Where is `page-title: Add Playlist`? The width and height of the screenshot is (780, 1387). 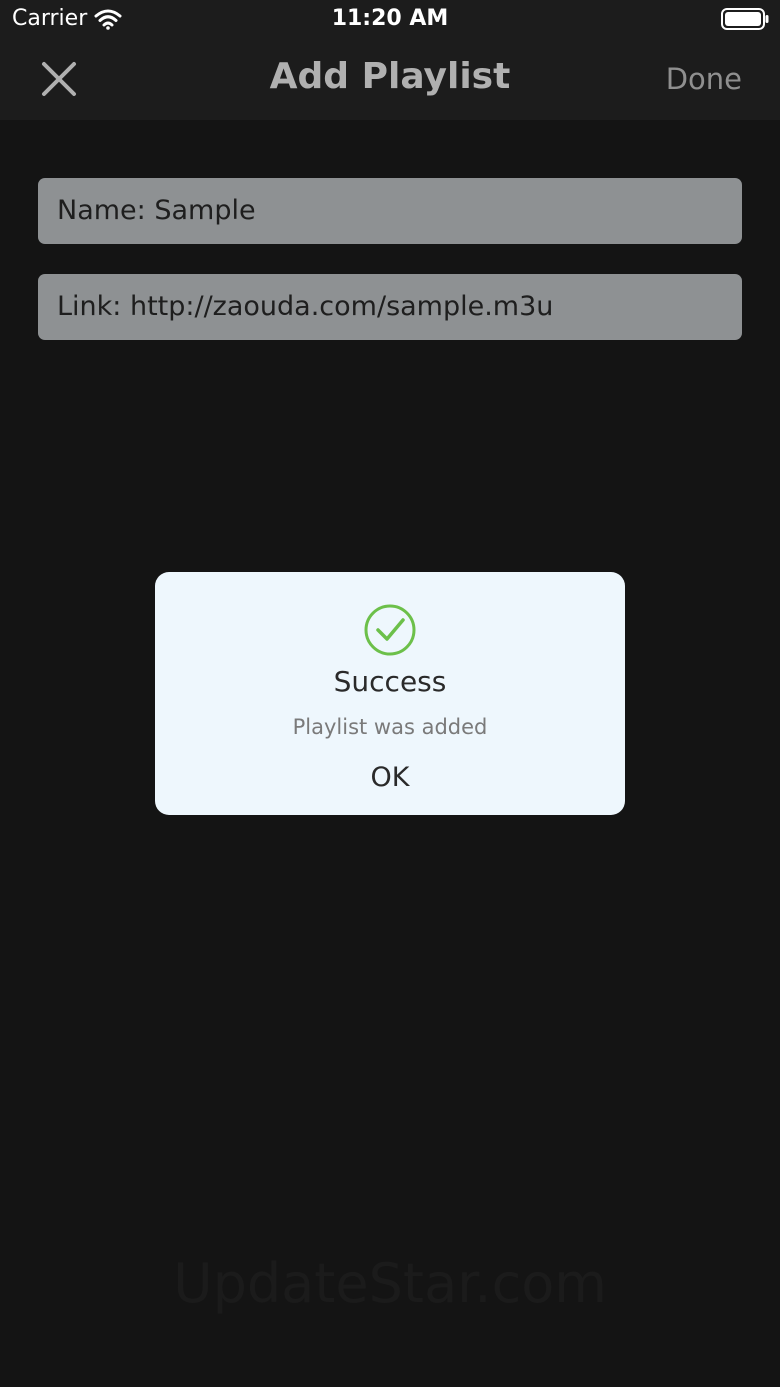
page-title: Add Playlist is located at coordinates (390, 76).